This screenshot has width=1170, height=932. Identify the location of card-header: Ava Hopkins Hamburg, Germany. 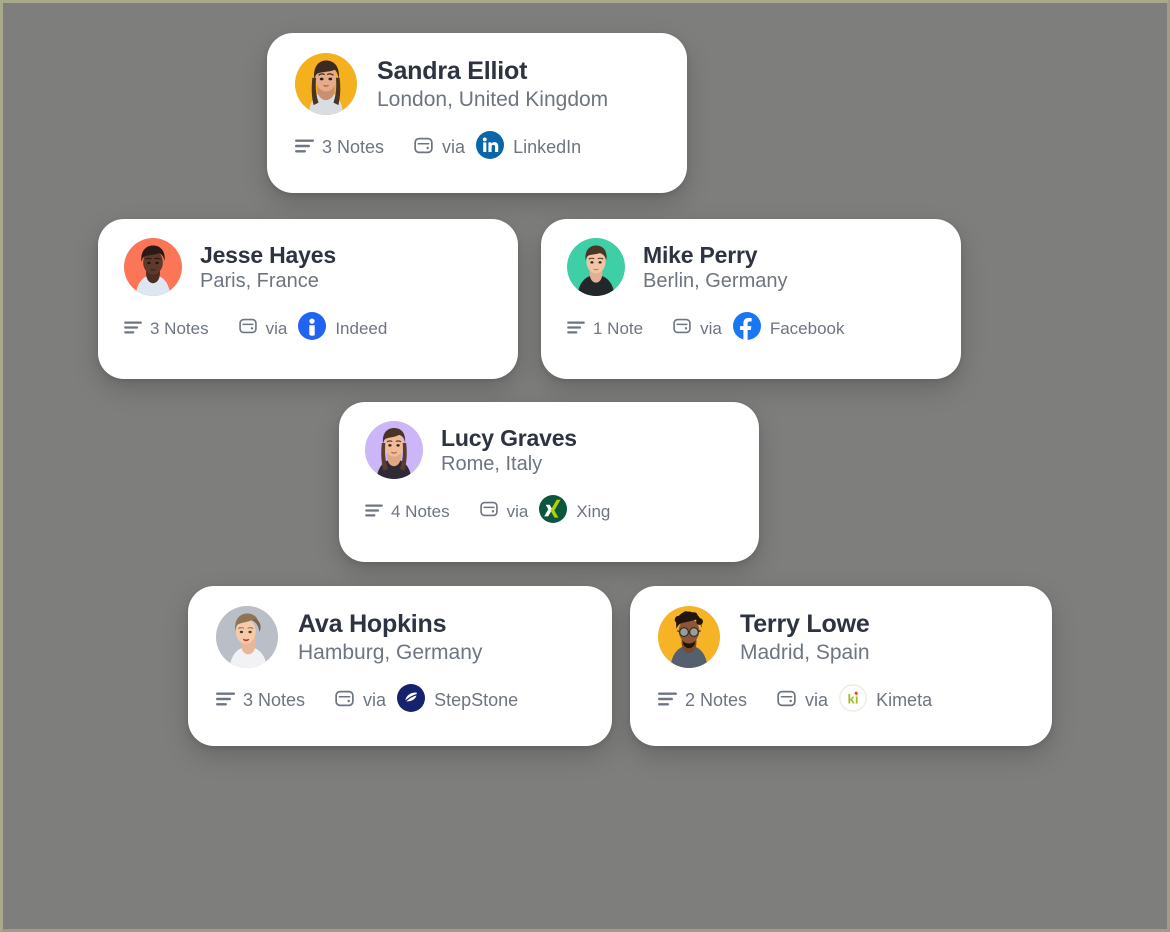
(400, 627).